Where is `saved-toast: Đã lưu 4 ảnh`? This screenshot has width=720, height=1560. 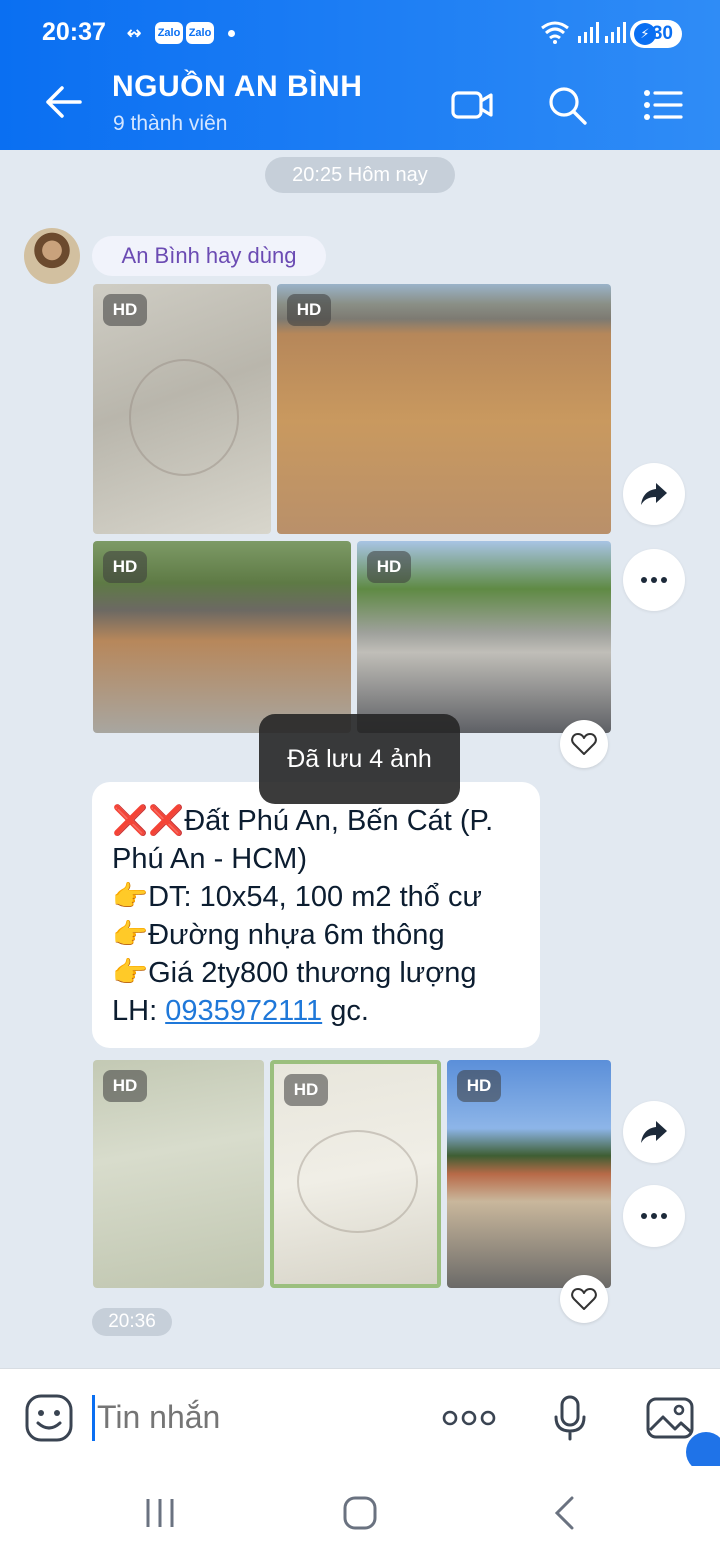
saved-toast: Đã lưu 4 ảnh is located at coordinates (359, 759).